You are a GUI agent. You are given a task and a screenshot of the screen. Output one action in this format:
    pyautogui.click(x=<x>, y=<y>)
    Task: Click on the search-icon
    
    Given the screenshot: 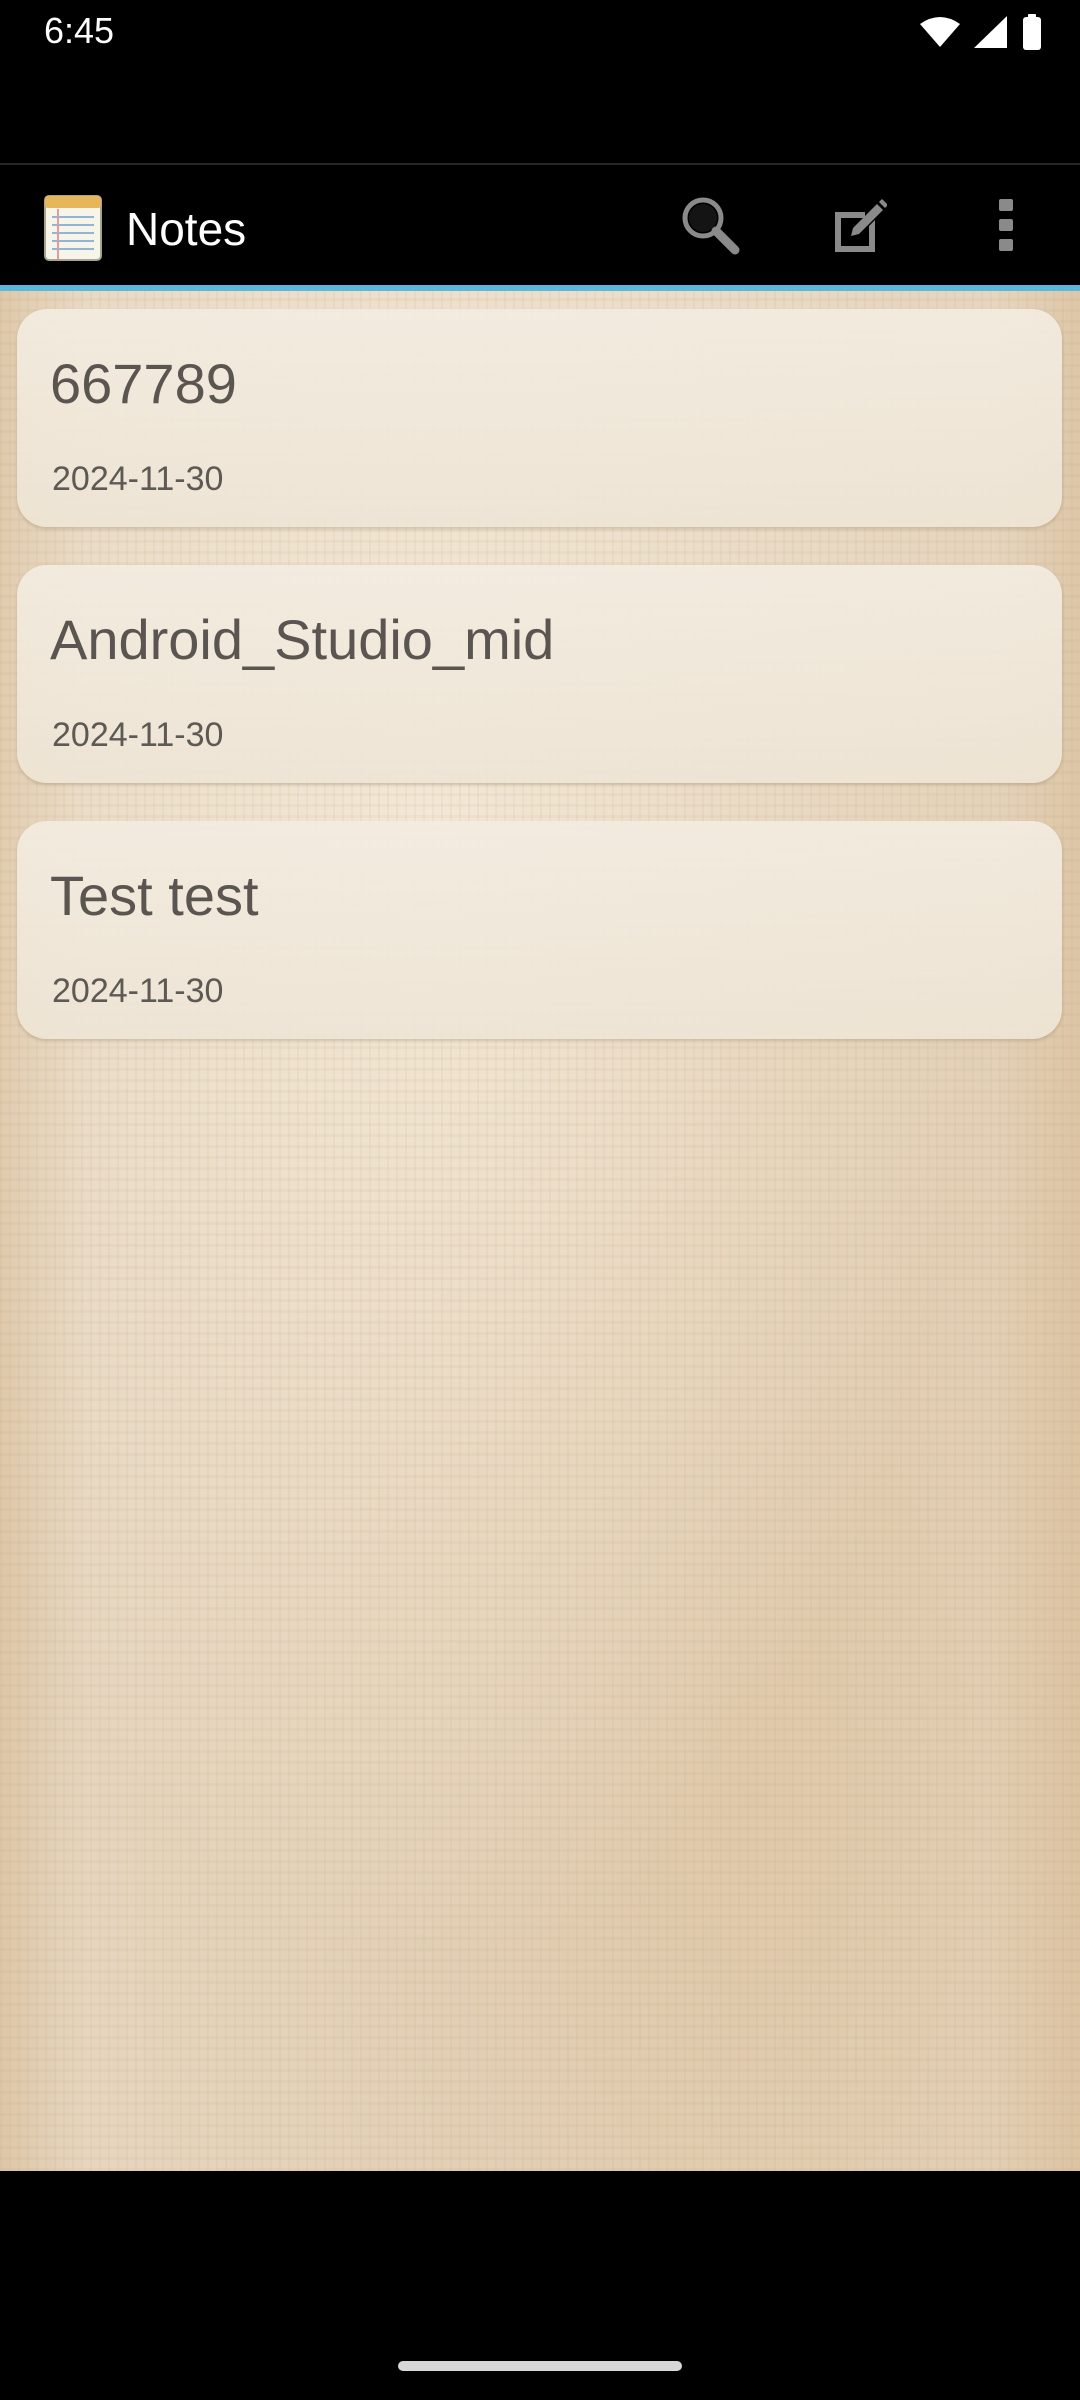 What is the action you would take?
    pyautogui.click(x=710, y=227)
    